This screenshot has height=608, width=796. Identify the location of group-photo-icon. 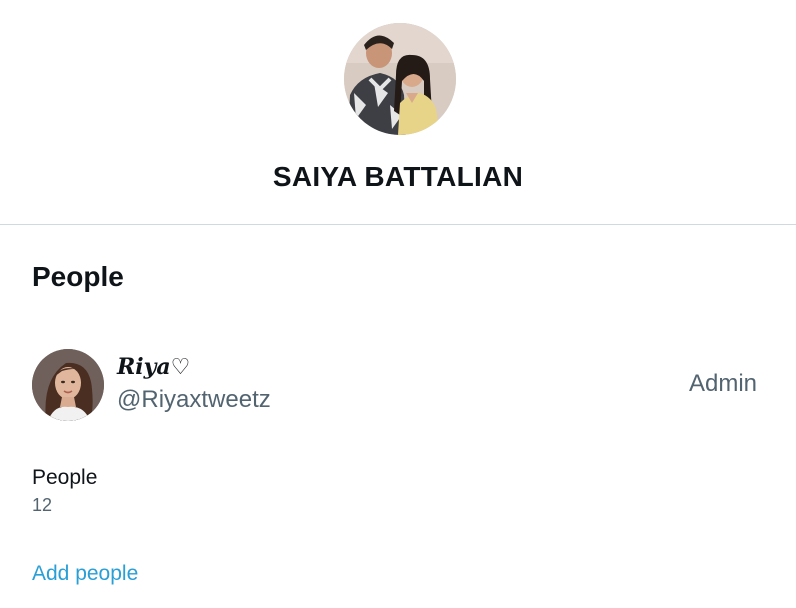
(400, 79).